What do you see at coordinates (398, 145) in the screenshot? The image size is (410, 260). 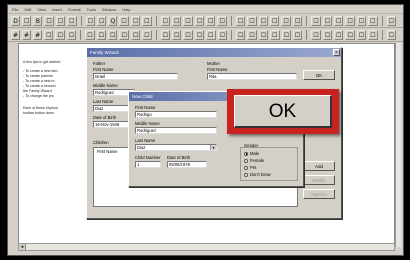 I see `vertical-scrollbar` at bounding box center [398, 145].